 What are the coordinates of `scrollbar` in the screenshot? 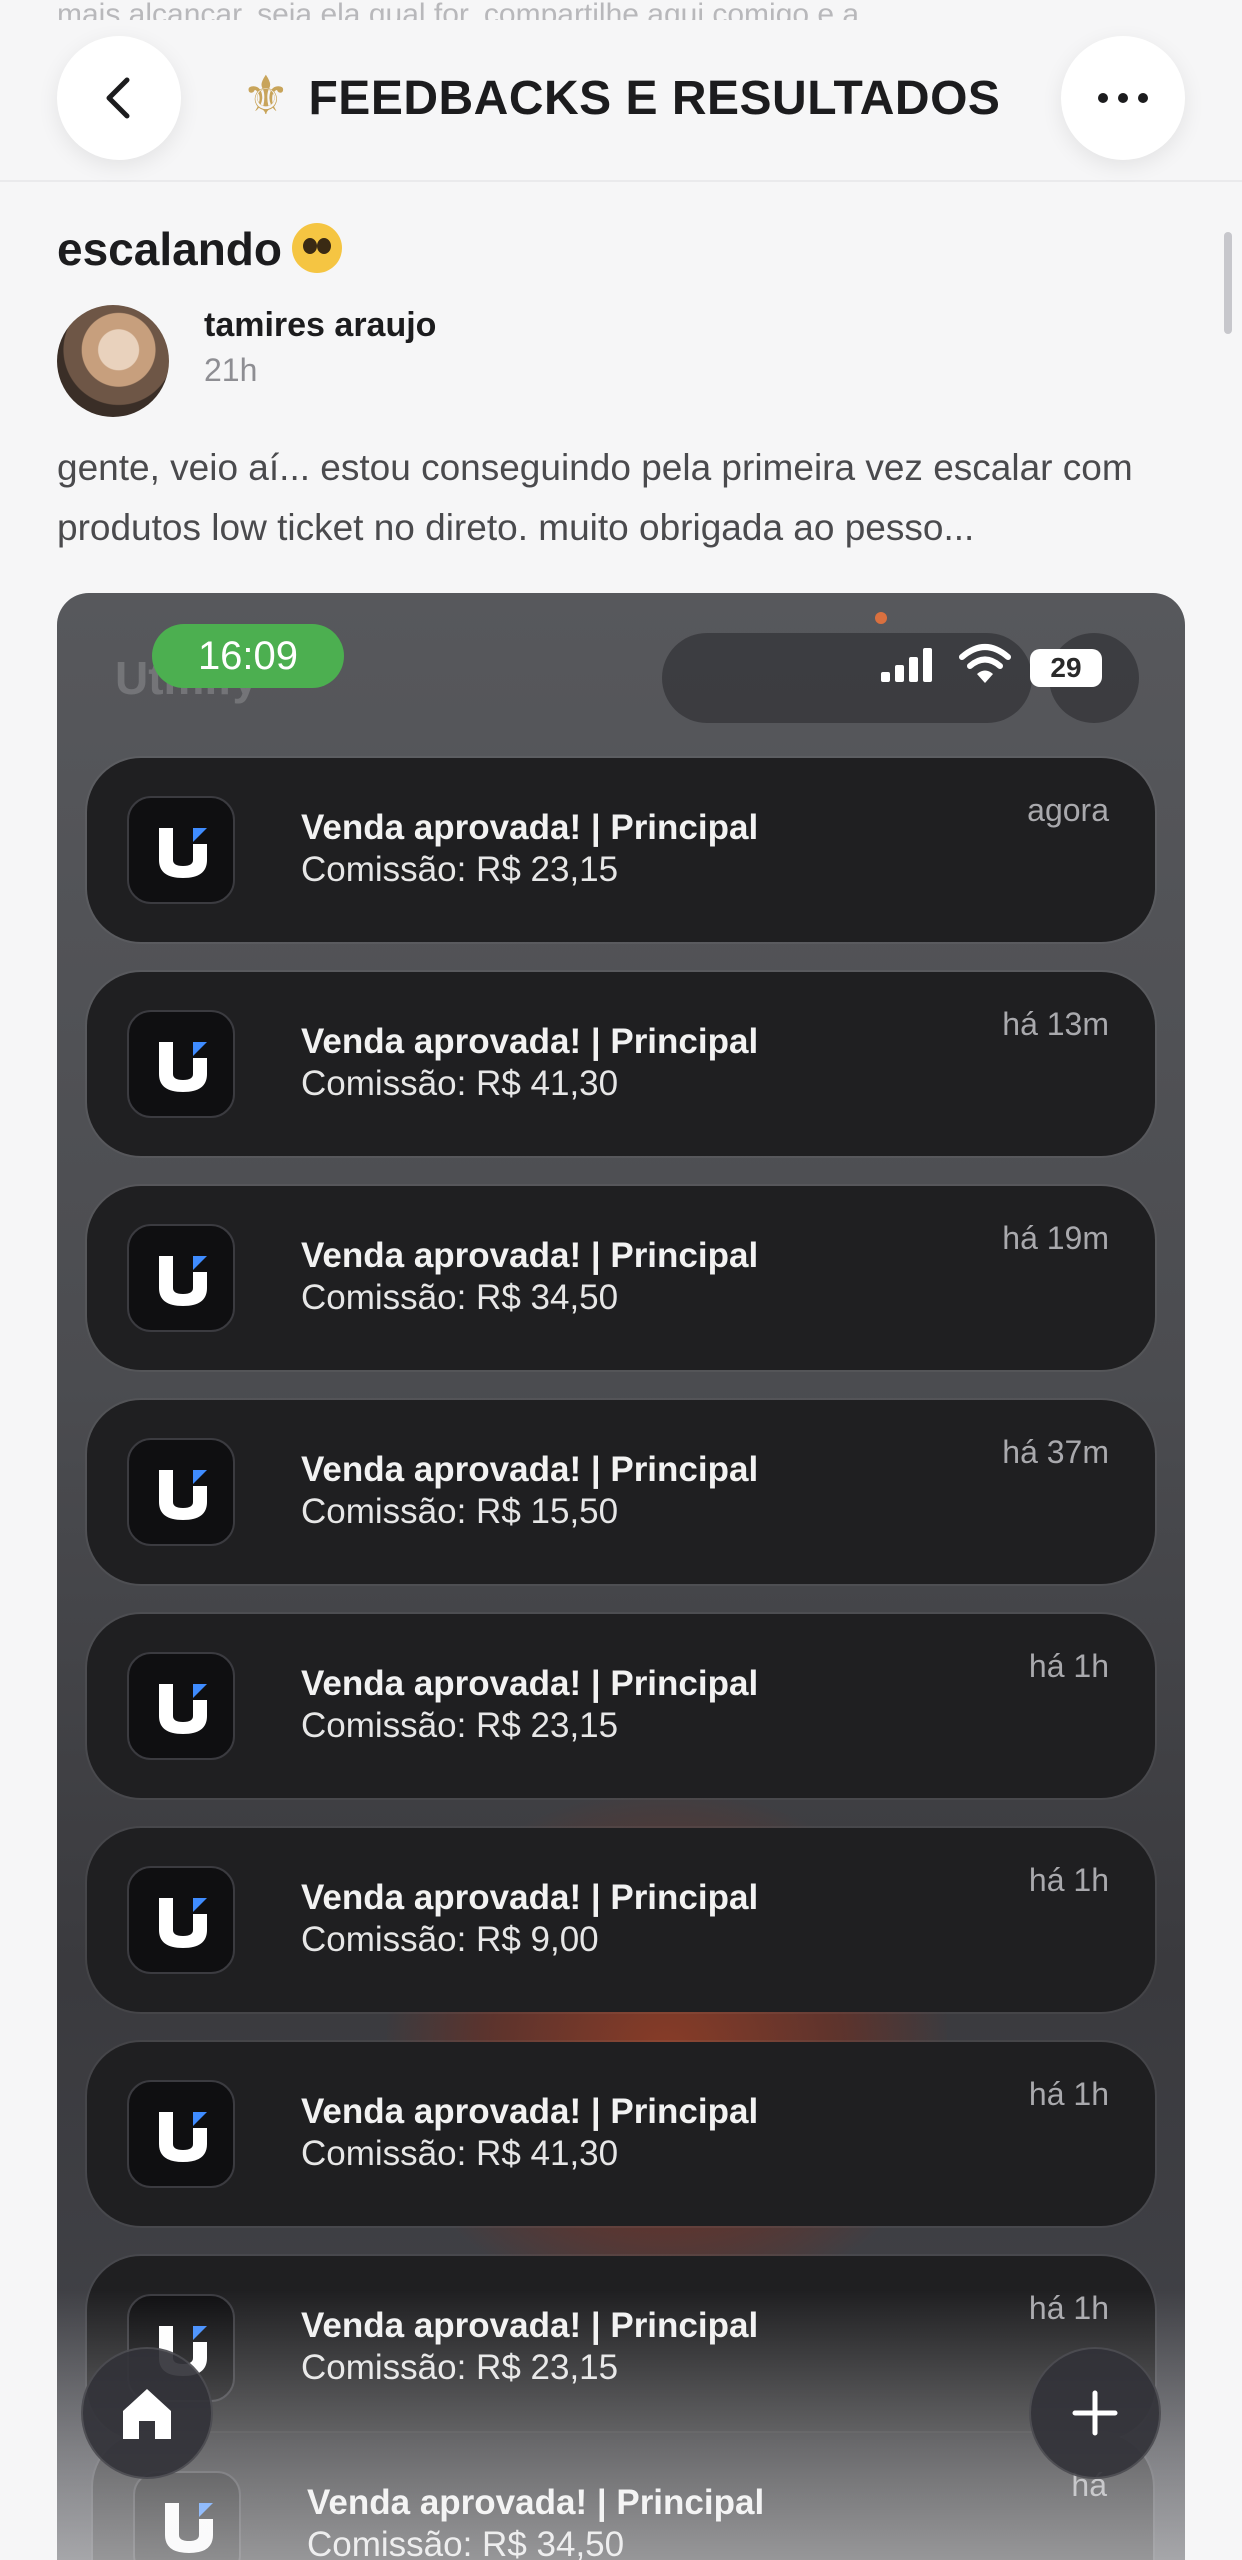 It's located at (1228, 283).